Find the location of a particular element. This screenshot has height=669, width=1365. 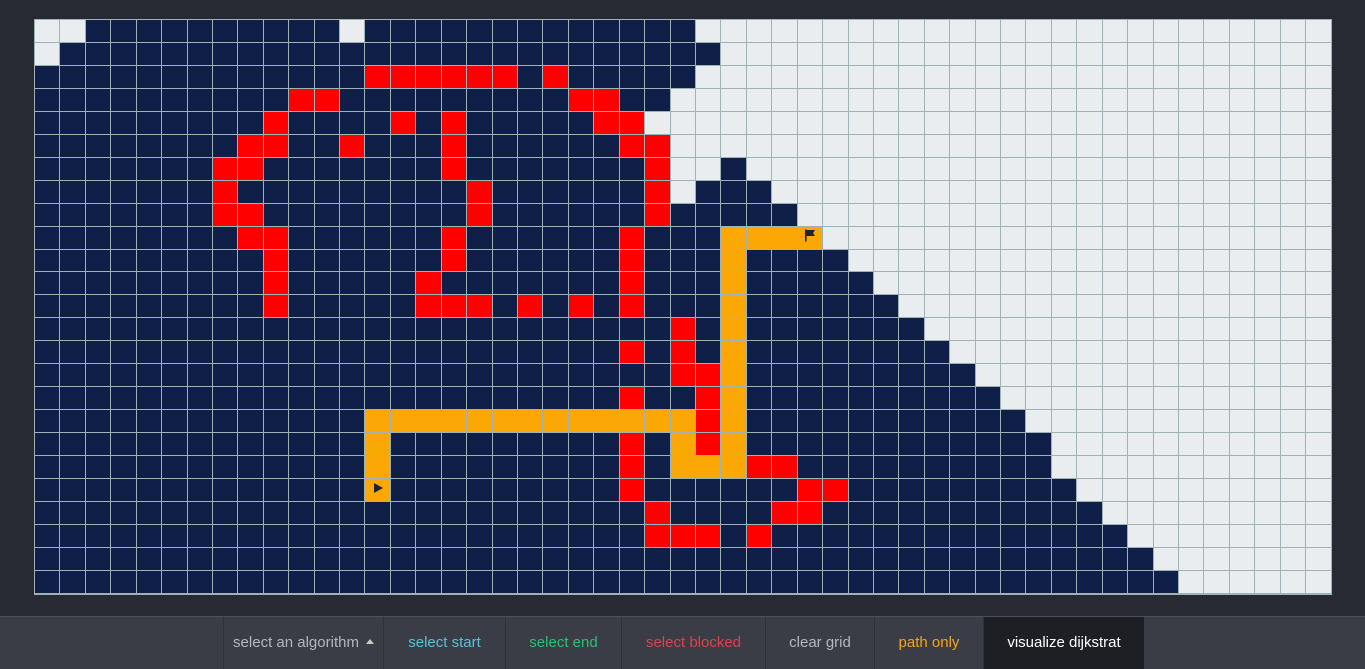

grid-cell-path is located at coordinates (734, 399).